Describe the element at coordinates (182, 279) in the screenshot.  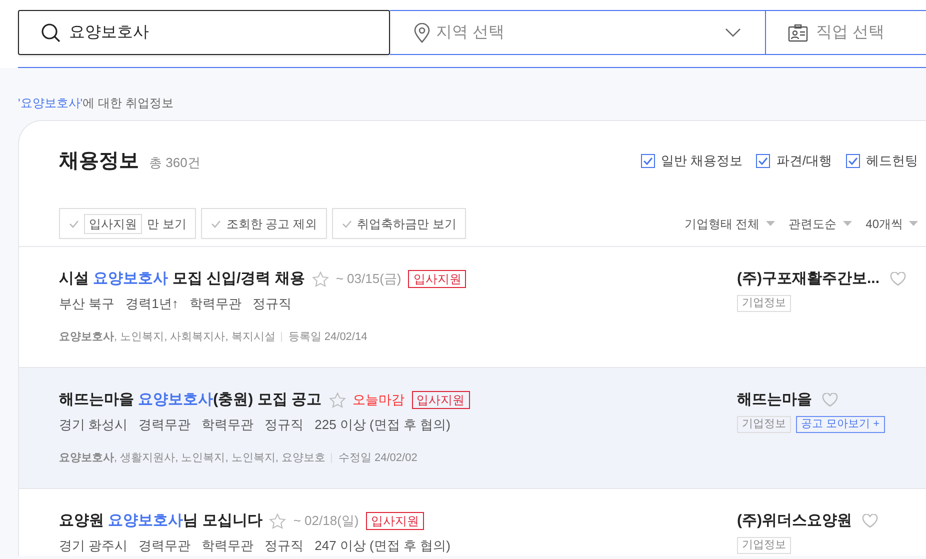
I see `job-title-link: 시설 요양보호사 모집 신입/경력 채용` at that location.